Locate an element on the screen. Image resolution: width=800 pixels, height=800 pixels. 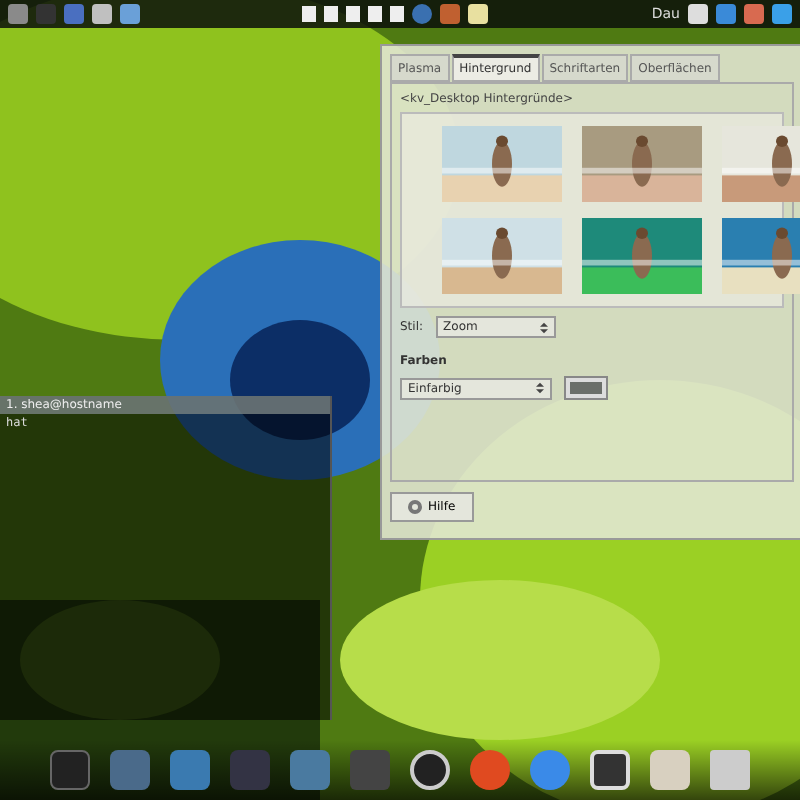
color-swatch-button is located at coordinates (586, 388).